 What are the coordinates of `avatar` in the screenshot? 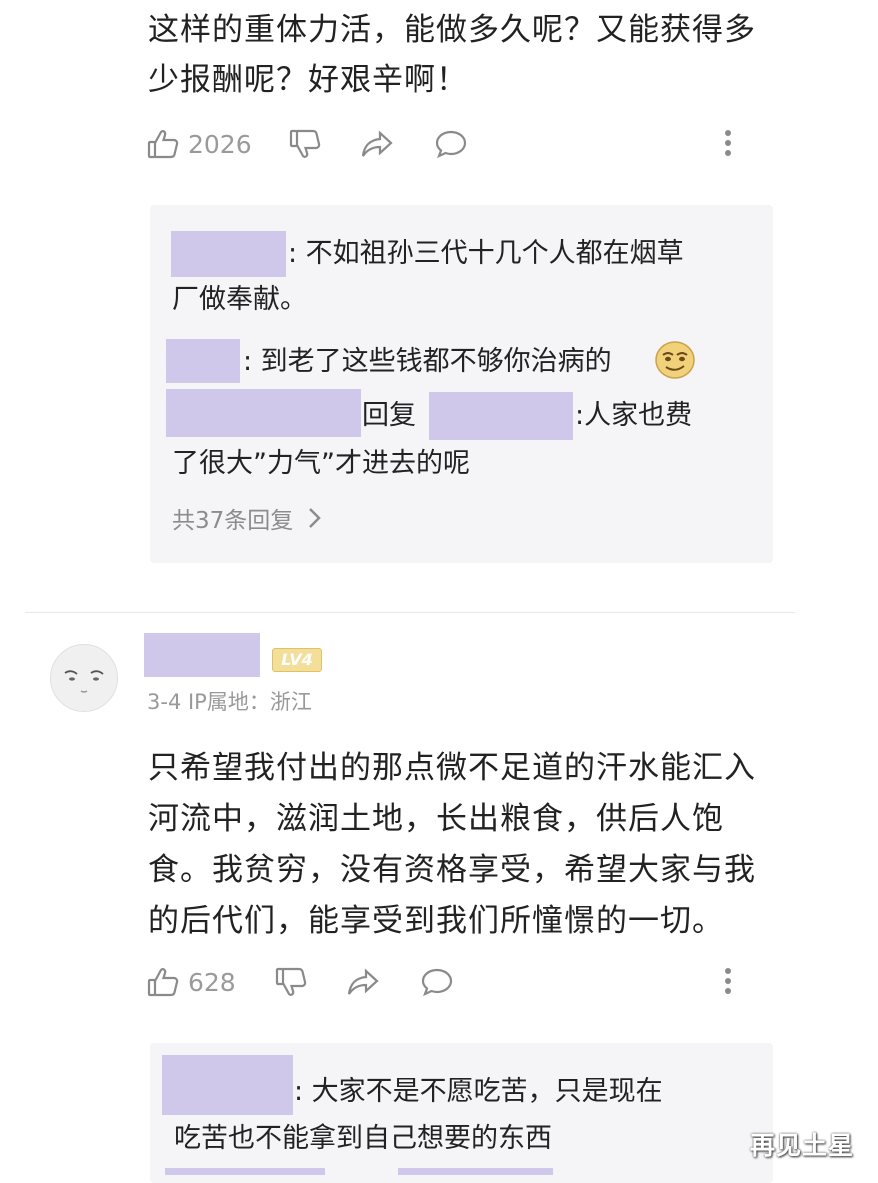 It's located at (84, 678).